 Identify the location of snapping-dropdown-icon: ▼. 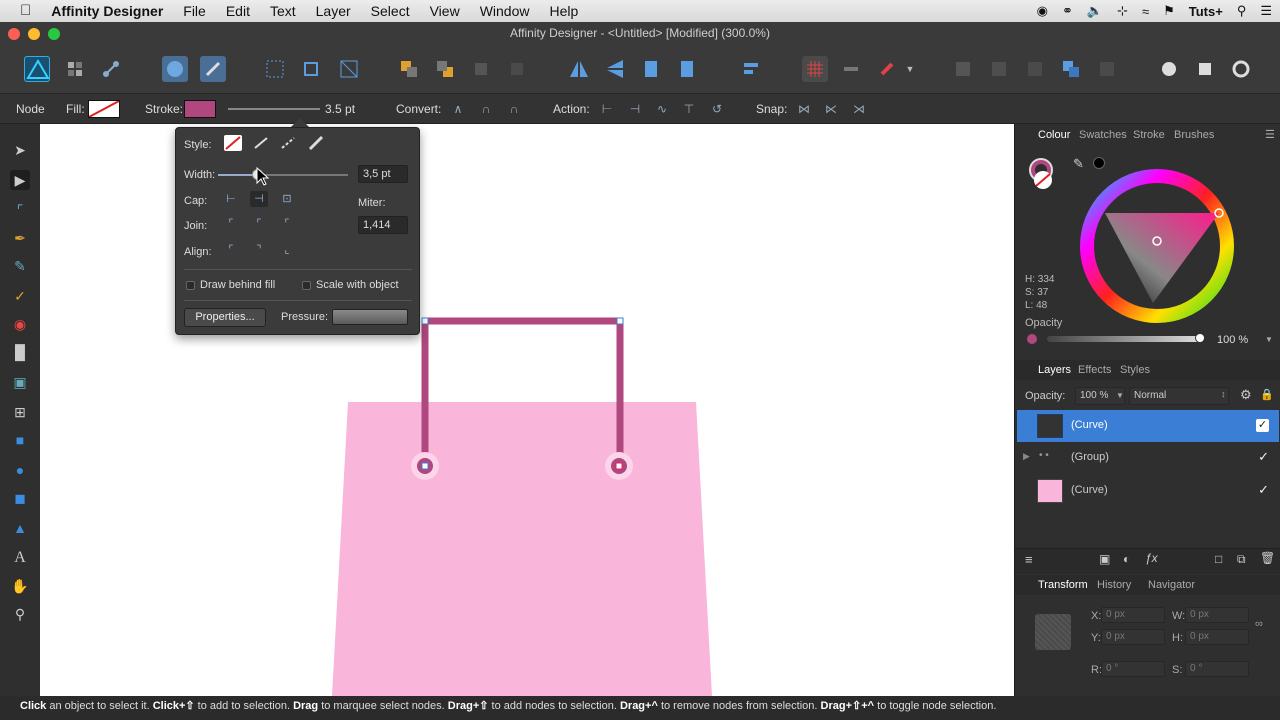
(910, 69).